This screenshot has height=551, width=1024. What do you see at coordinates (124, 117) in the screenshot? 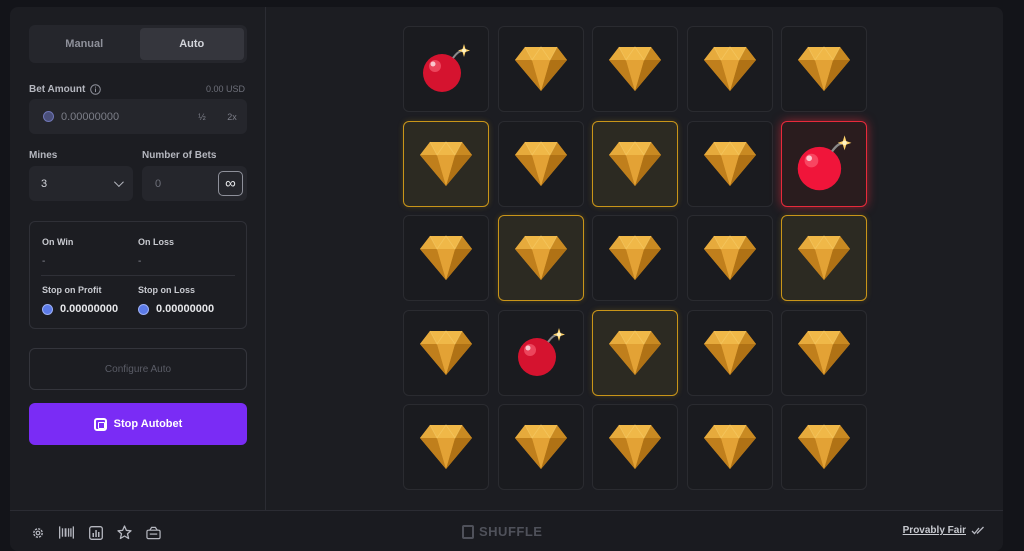
I see `bet-amount-value: 0.00000000` at bounding box center [124, 117].